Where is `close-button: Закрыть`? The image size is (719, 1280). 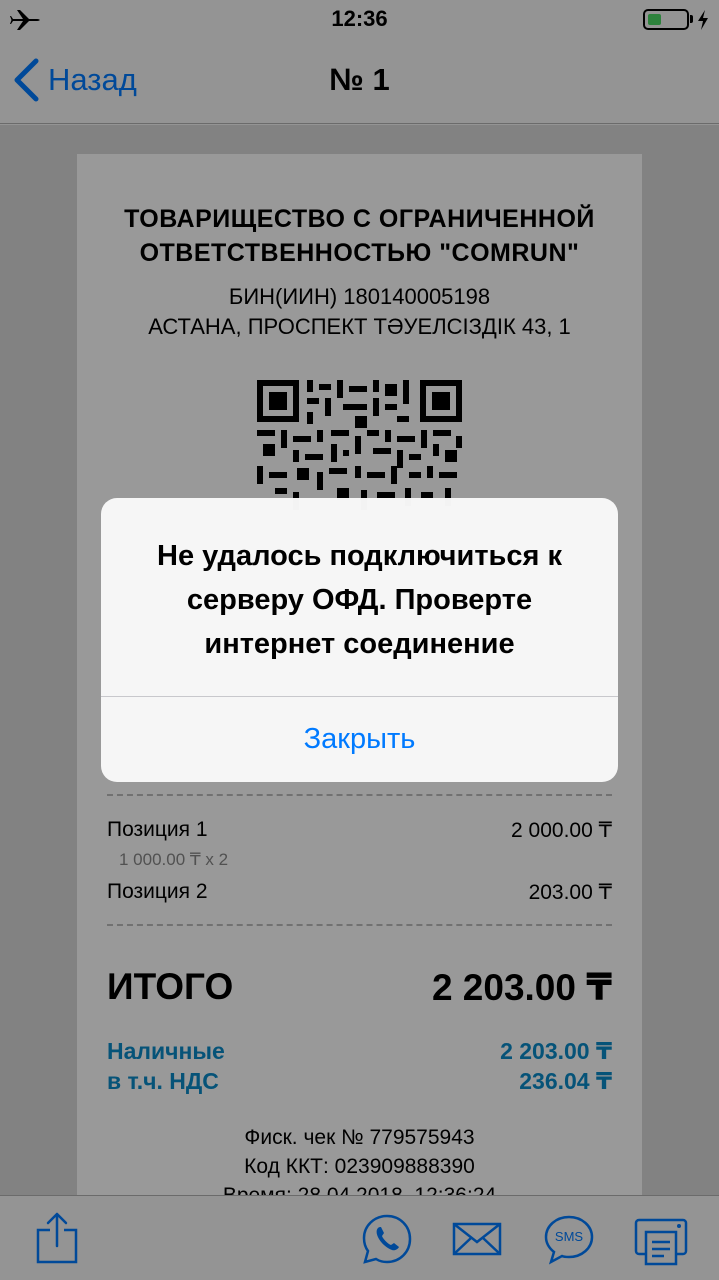 close-button: Закрыть is located at coordinates (359, 739).